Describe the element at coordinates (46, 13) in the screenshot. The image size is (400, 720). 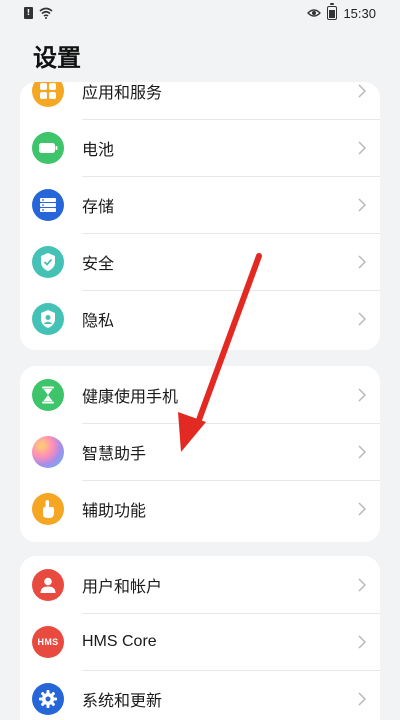
I see `wifi-icon` at that location.